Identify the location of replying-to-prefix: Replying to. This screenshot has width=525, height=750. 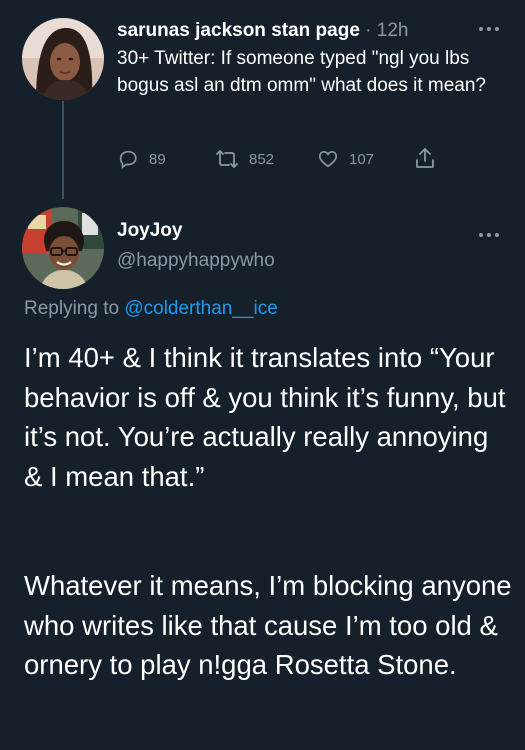
(72, 308).